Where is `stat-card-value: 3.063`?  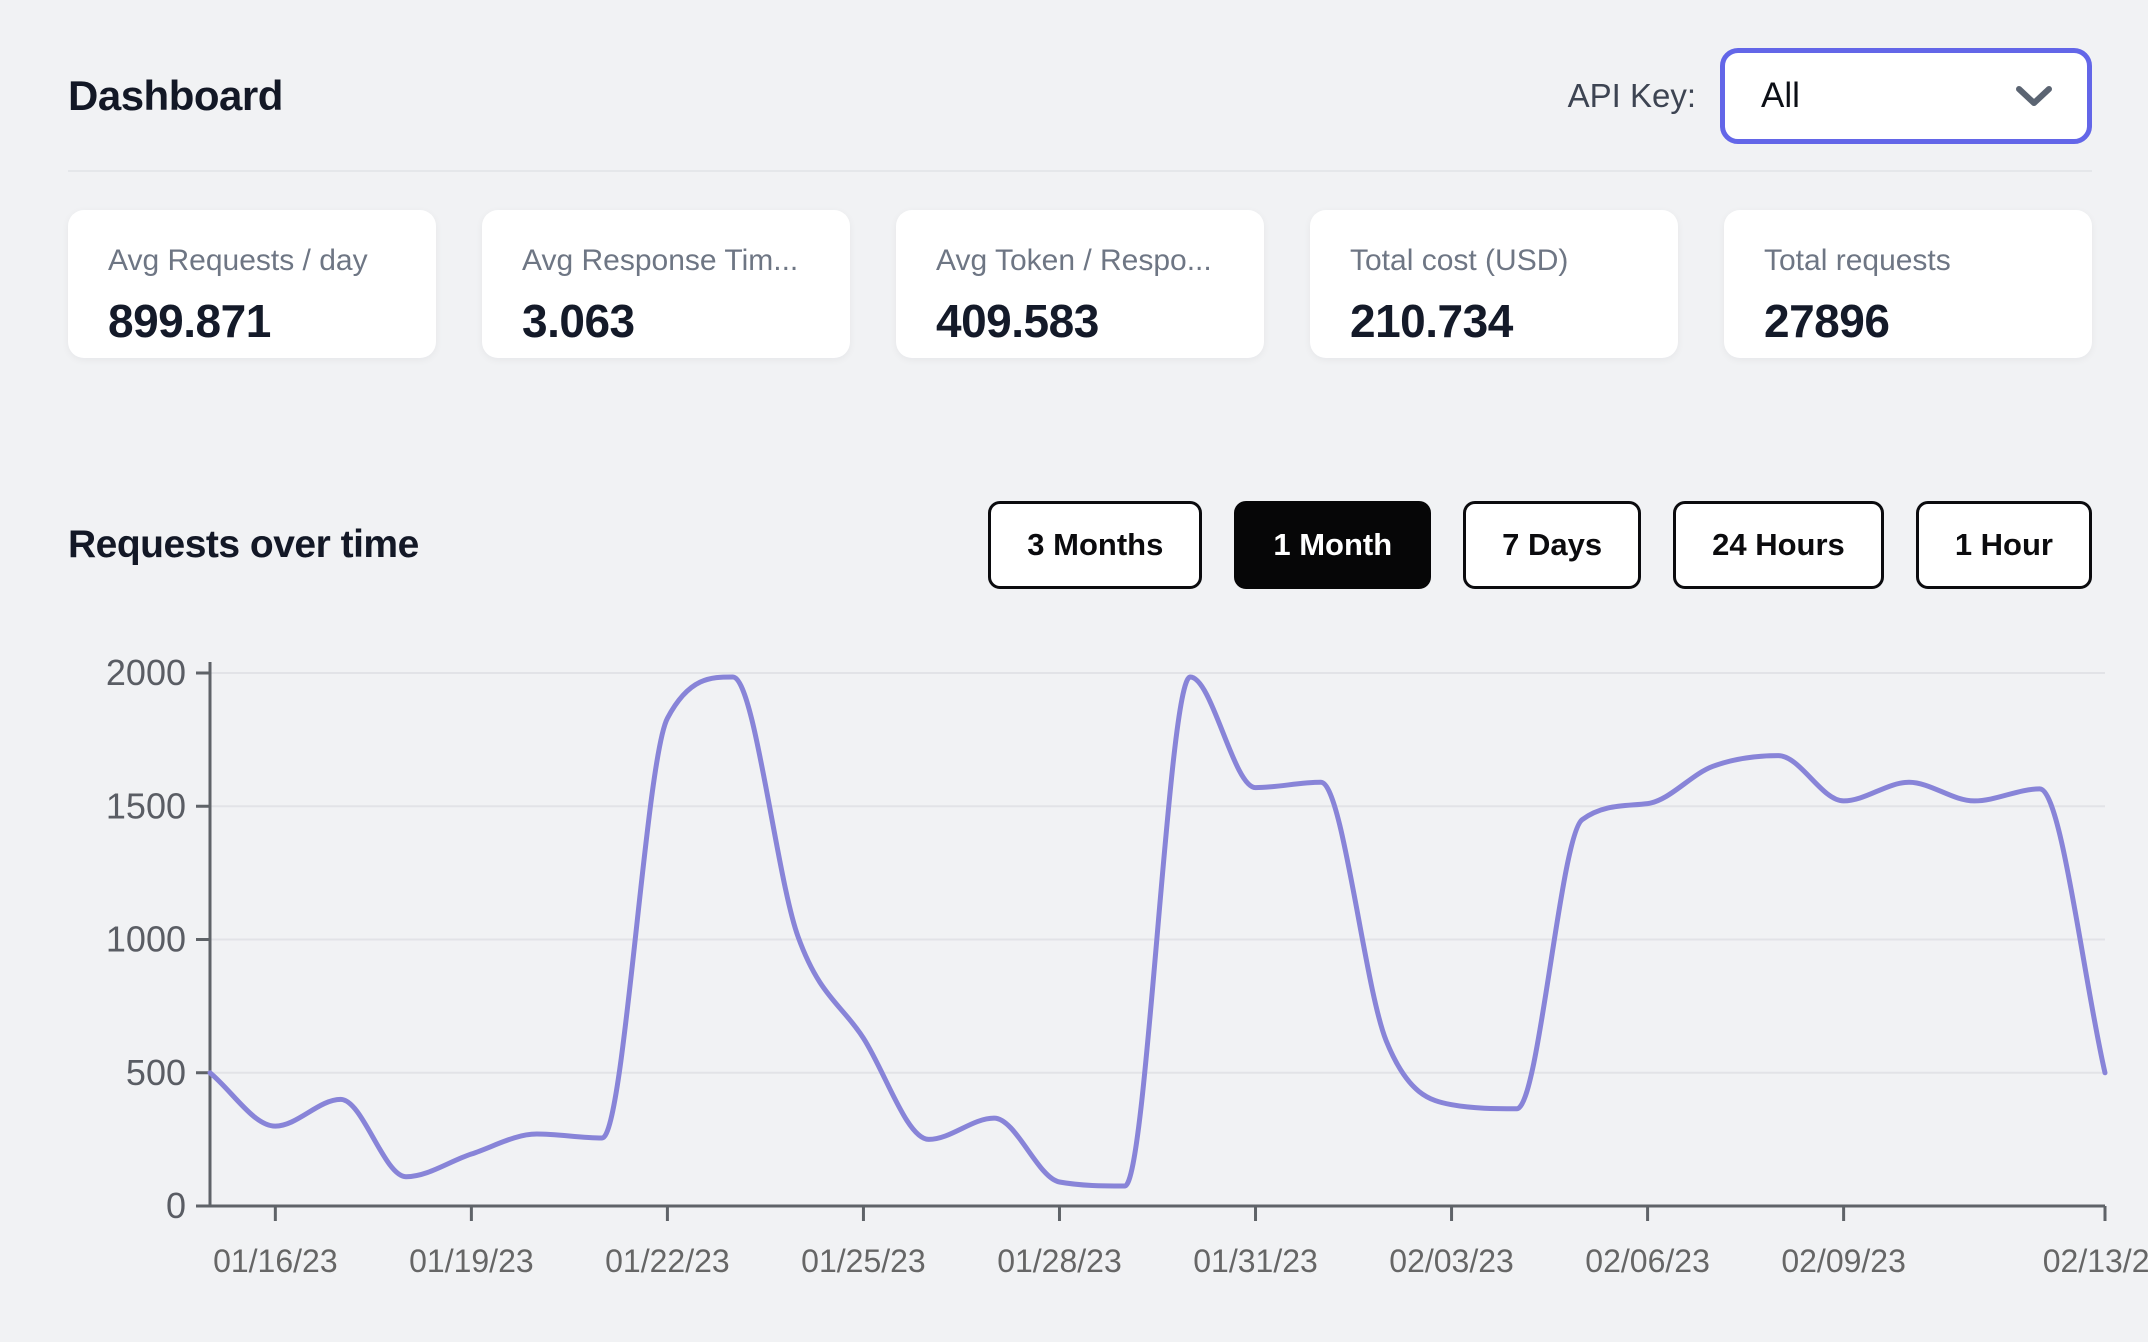 stat-card-value: 3.063 is located at coordinates (578, 321).